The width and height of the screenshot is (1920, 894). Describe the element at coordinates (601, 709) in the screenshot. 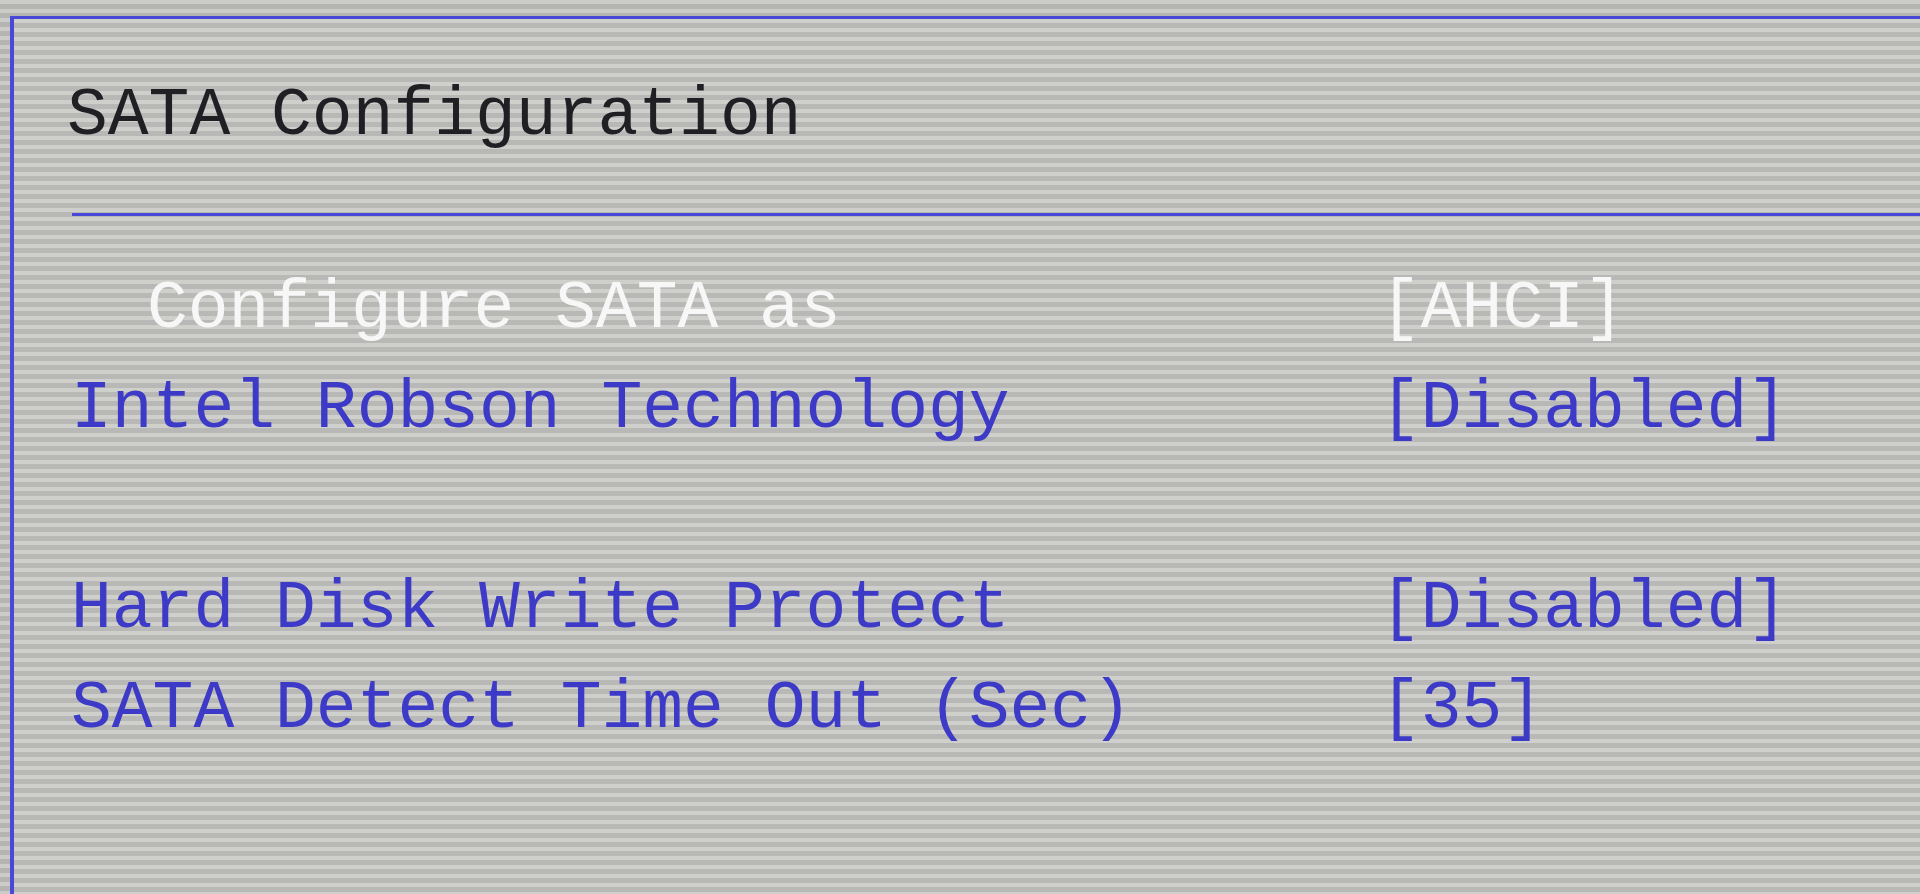

I see `setting-label: SATA Detect Time Out (Sec)` at that location.